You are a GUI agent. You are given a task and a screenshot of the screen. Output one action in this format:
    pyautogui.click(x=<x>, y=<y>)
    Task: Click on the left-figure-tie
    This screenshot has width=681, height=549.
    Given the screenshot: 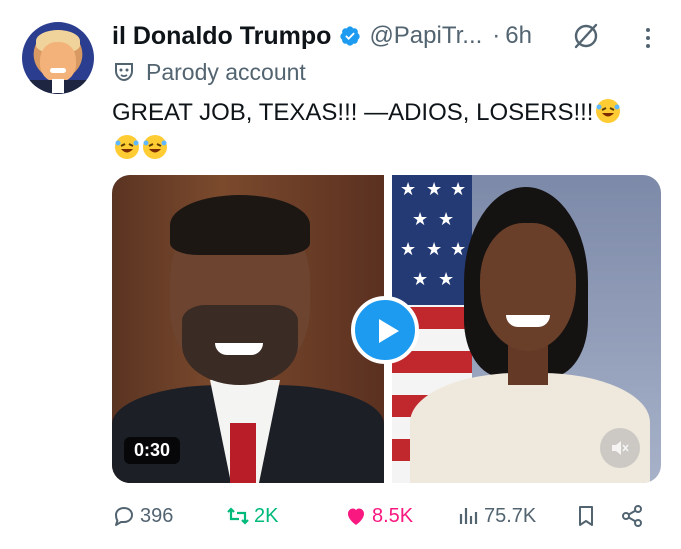 What is the action you would take?
    pyautogui.click(x=243, y=453)
    